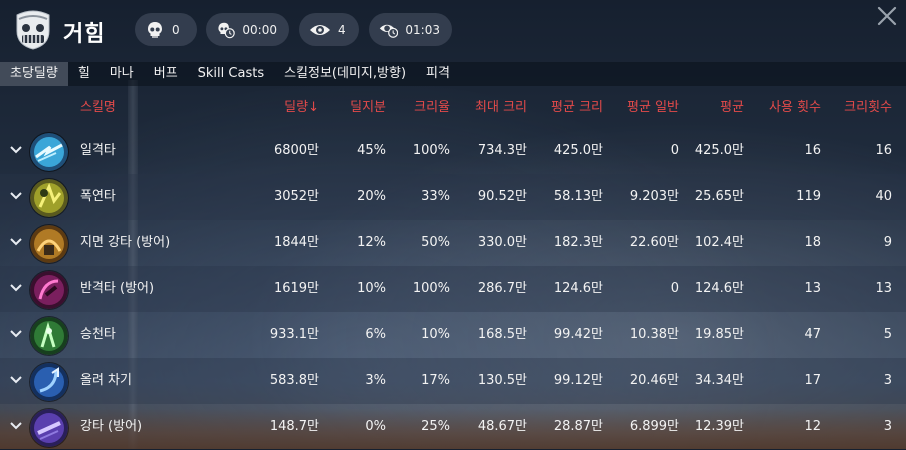 This screenshot has height=450, width=906. I want to click on elapsed-time-pill: 01:03, so click(410, 29).